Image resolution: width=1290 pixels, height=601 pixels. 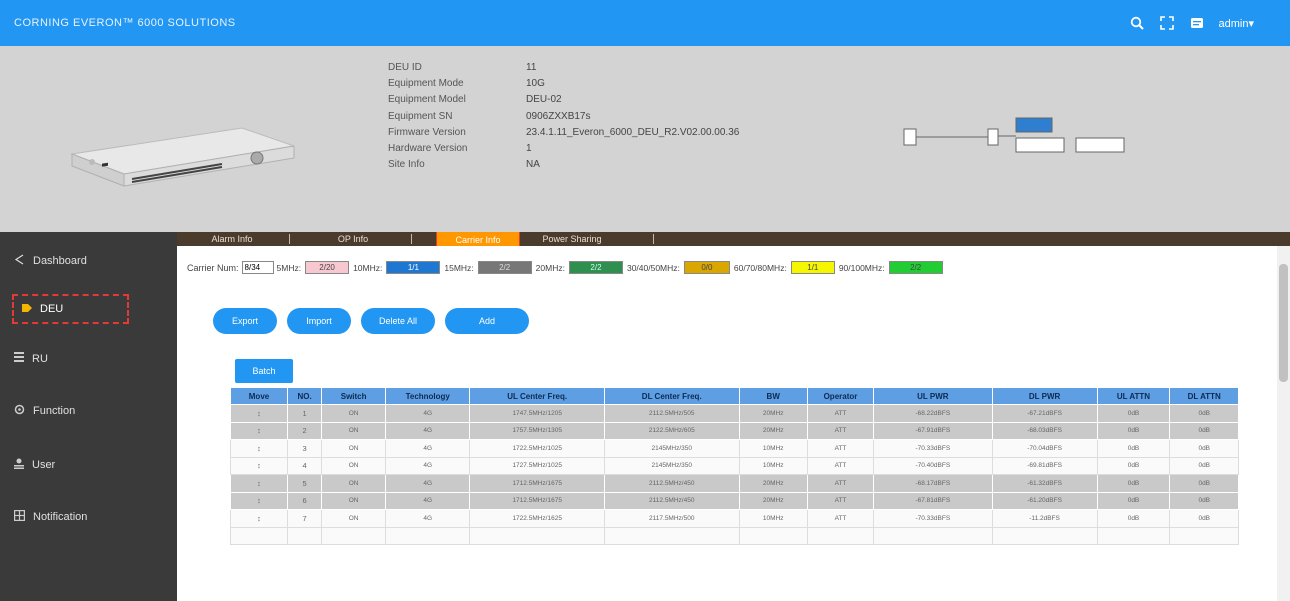 I want to click on notification-icon, so click(x=20, y=517).